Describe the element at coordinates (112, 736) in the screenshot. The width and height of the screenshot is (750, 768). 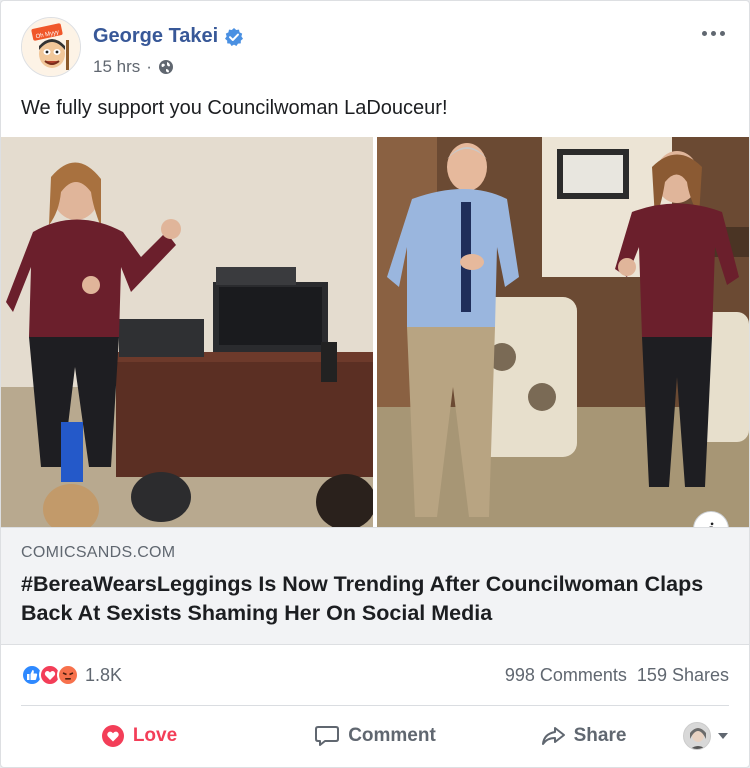
I see `love-icon` at that location.